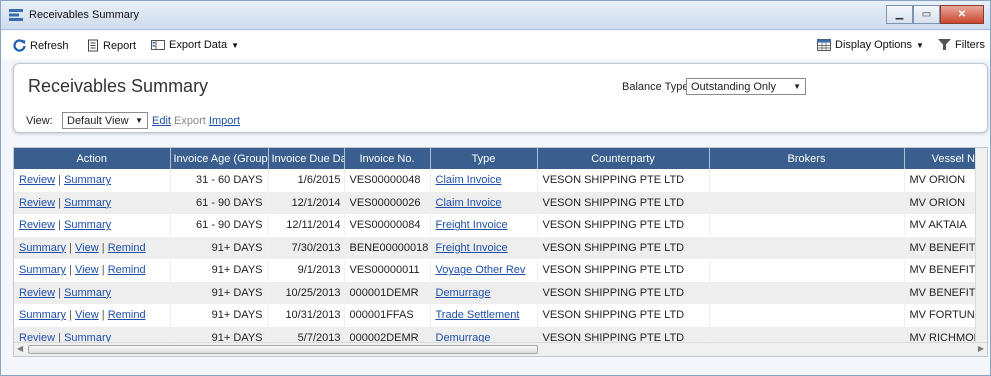 Image resolution: width=991 pixels, height=376 pixels. What do you see at coordinates (190, 121) in the screenshot?
I see `export-view-link: Export` at bounding box center [190, 121].